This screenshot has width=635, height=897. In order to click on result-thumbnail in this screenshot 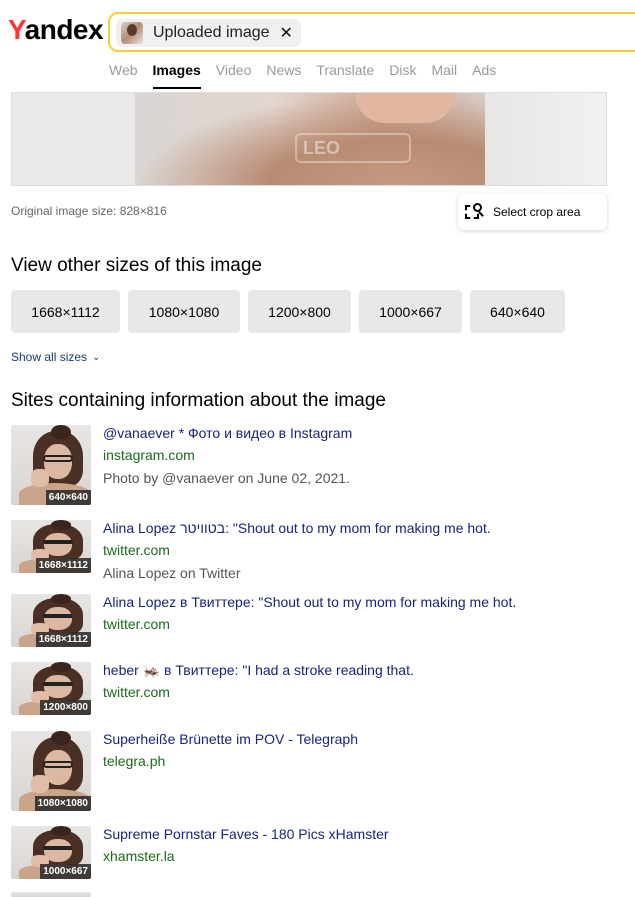, I will do `click(51, 894)`.